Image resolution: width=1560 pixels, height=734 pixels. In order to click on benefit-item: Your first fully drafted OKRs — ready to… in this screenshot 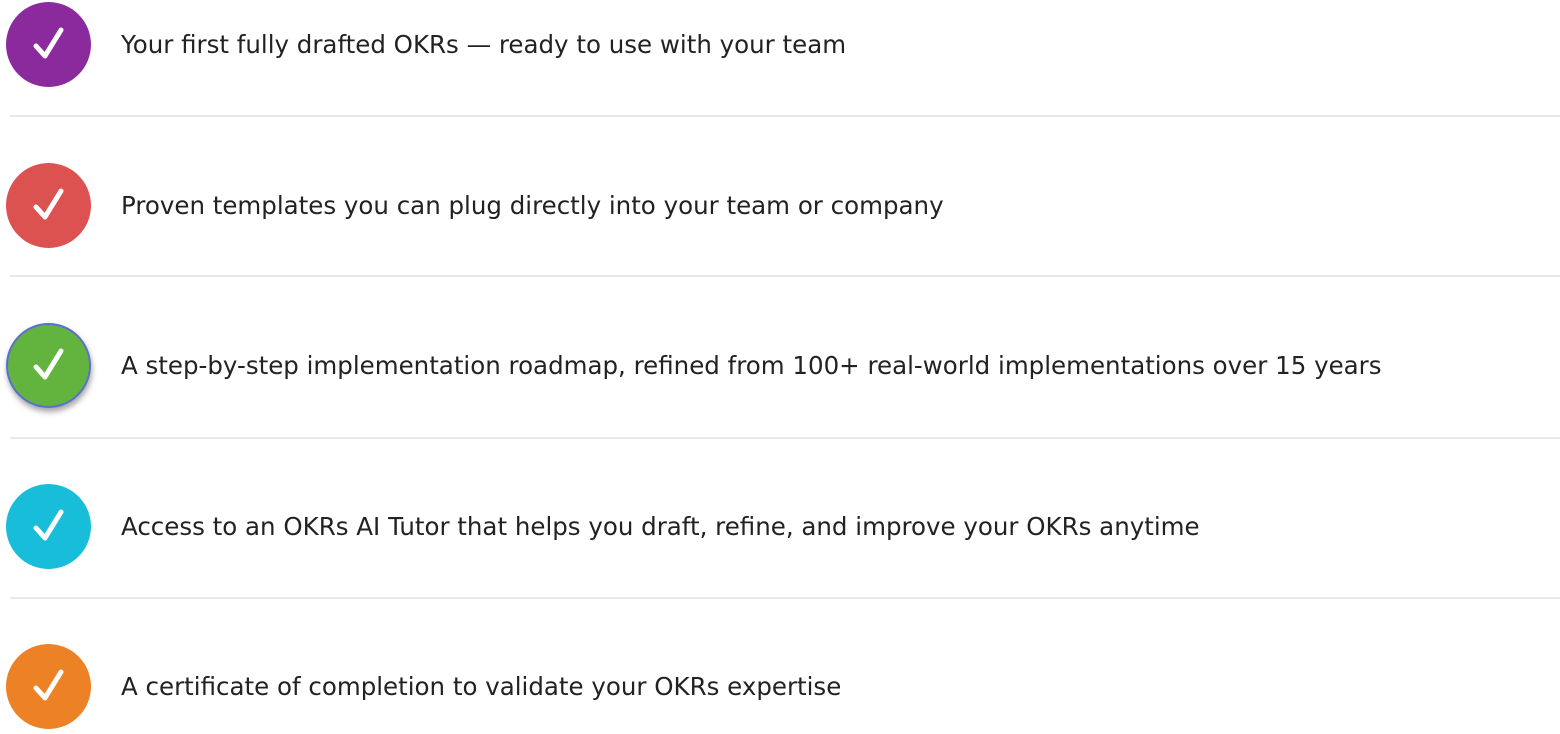, I will do `click(780, 47)`.